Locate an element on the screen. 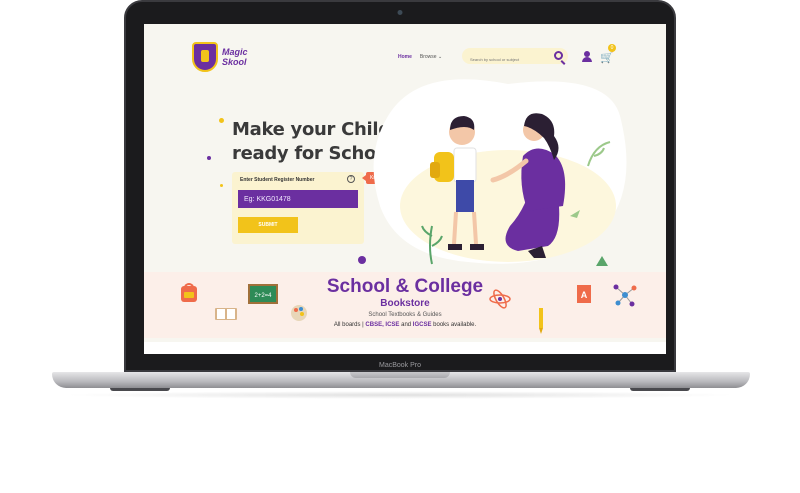 This screenshot has height=493, width=800. logo-text: Magic Skool is located at coordinates (235, 57).